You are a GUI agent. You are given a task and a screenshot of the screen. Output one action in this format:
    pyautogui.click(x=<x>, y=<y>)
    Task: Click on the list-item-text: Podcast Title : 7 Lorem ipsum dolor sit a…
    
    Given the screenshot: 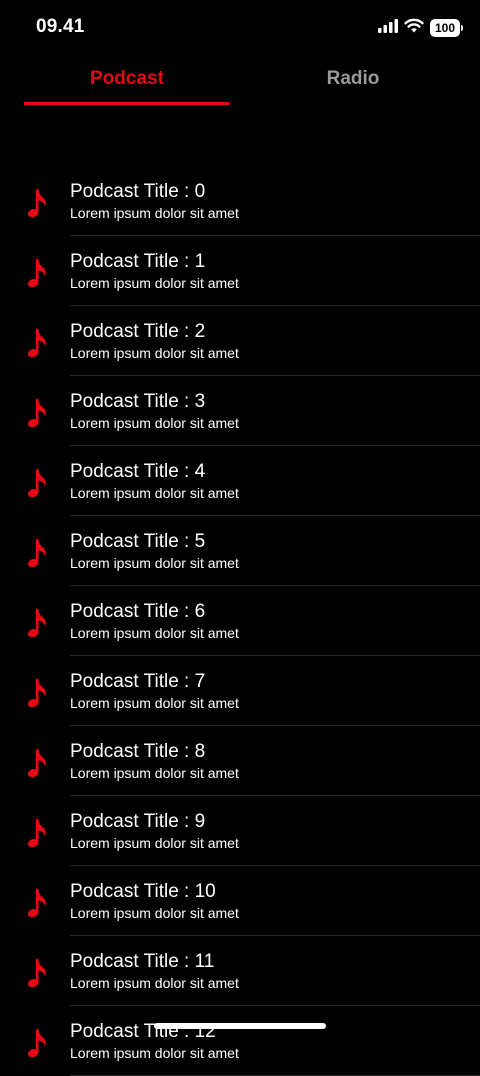 What is the action you would take?
    pyautogui.click(x=154, y=691)
    